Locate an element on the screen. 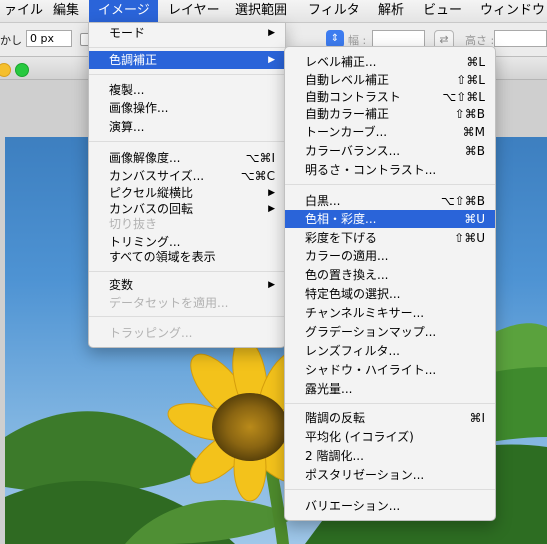  shortcut-label: ⌥⇧⌘L is located at coordinates (463, 97).